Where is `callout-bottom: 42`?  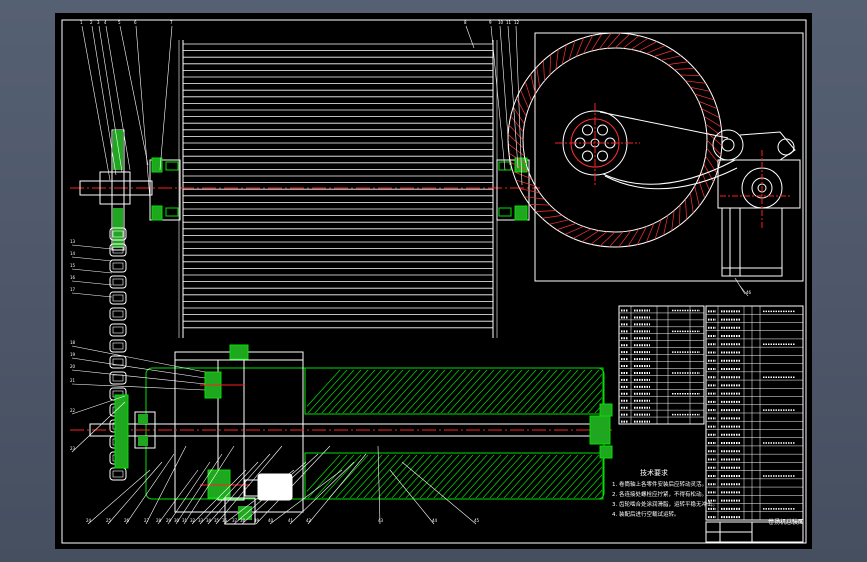
callout-bottom: 42 is located at coordinates (309, 520).